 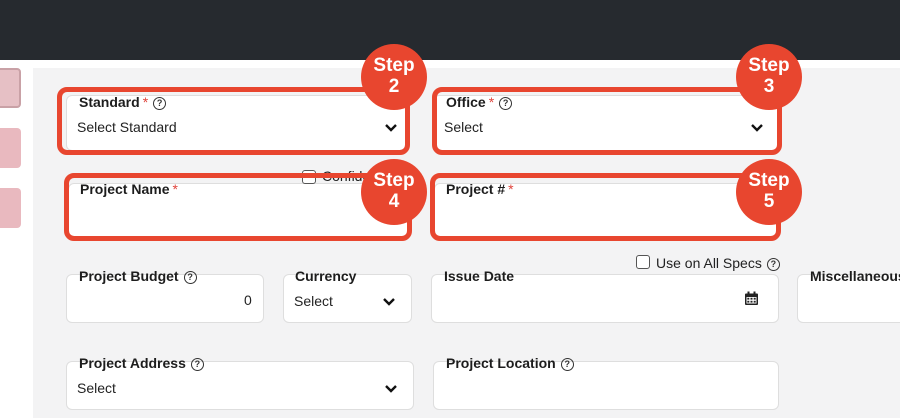 I want to click on step-4-badge: Step 4, so click(x=394, y=192).